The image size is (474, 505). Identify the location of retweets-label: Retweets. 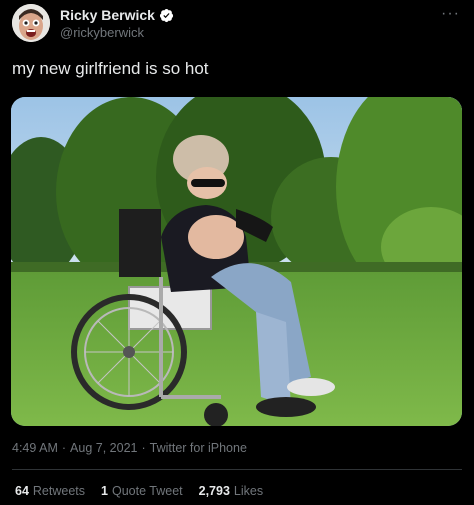
(59, 491).